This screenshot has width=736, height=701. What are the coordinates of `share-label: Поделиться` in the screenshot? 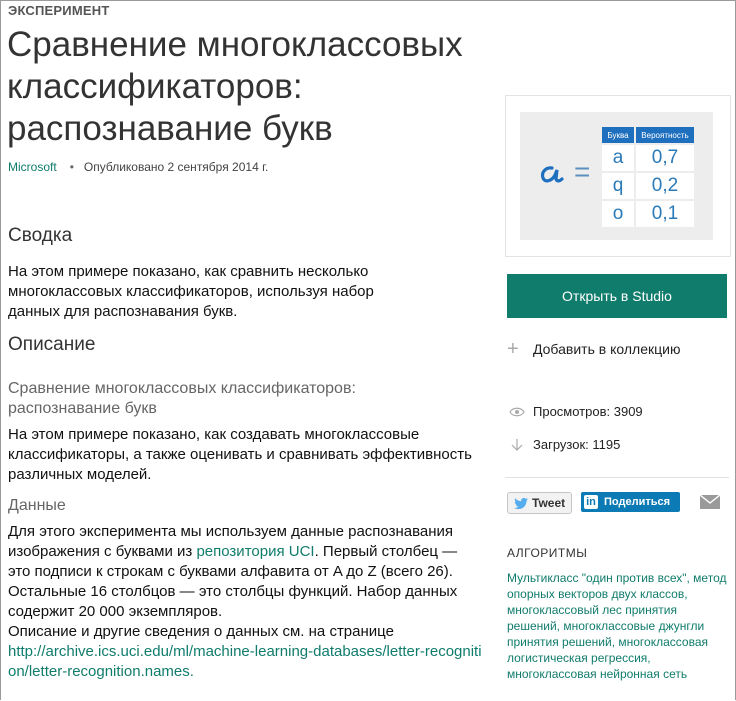 It's located at (637, 502).